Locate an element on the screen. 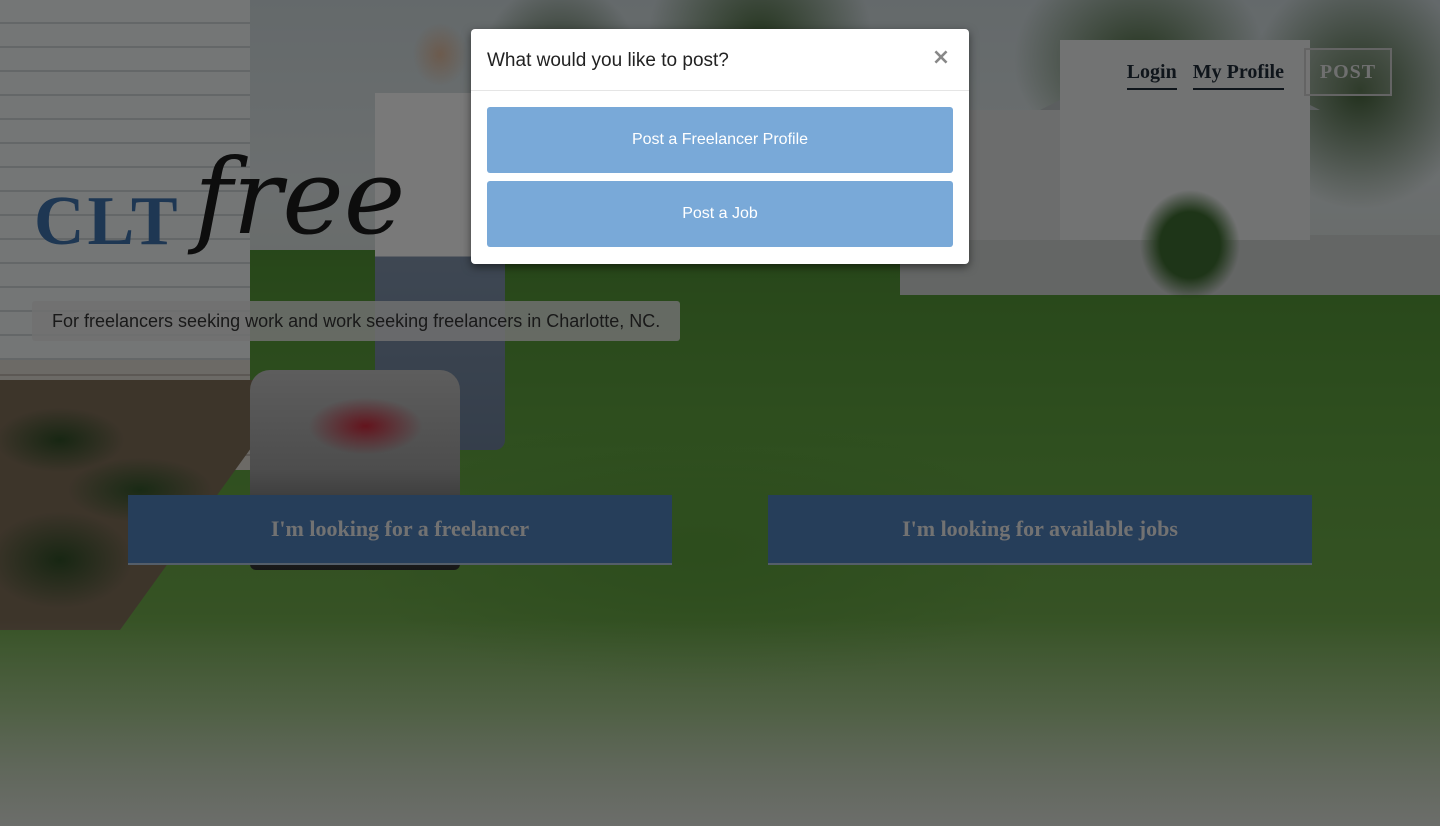 Image resolution: width=1440 pixels, height=826 pixels. modal-title: What would you like to post? is located at coordinates (608, 60).